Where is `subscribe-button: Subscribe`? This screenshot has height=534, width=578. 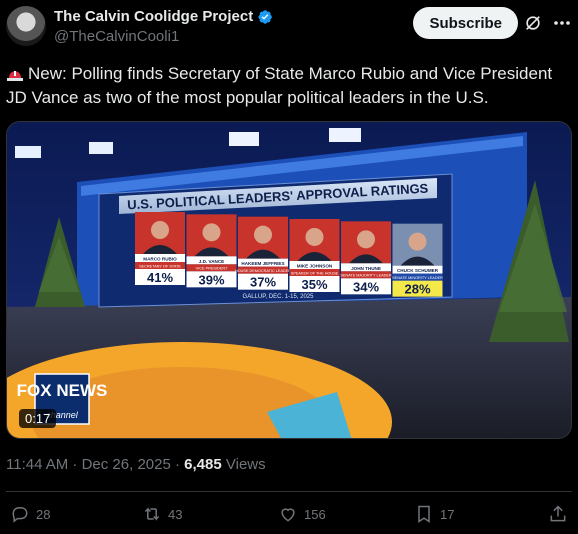 subscribe-button: Subscribe is located at coordinates (465, 23).